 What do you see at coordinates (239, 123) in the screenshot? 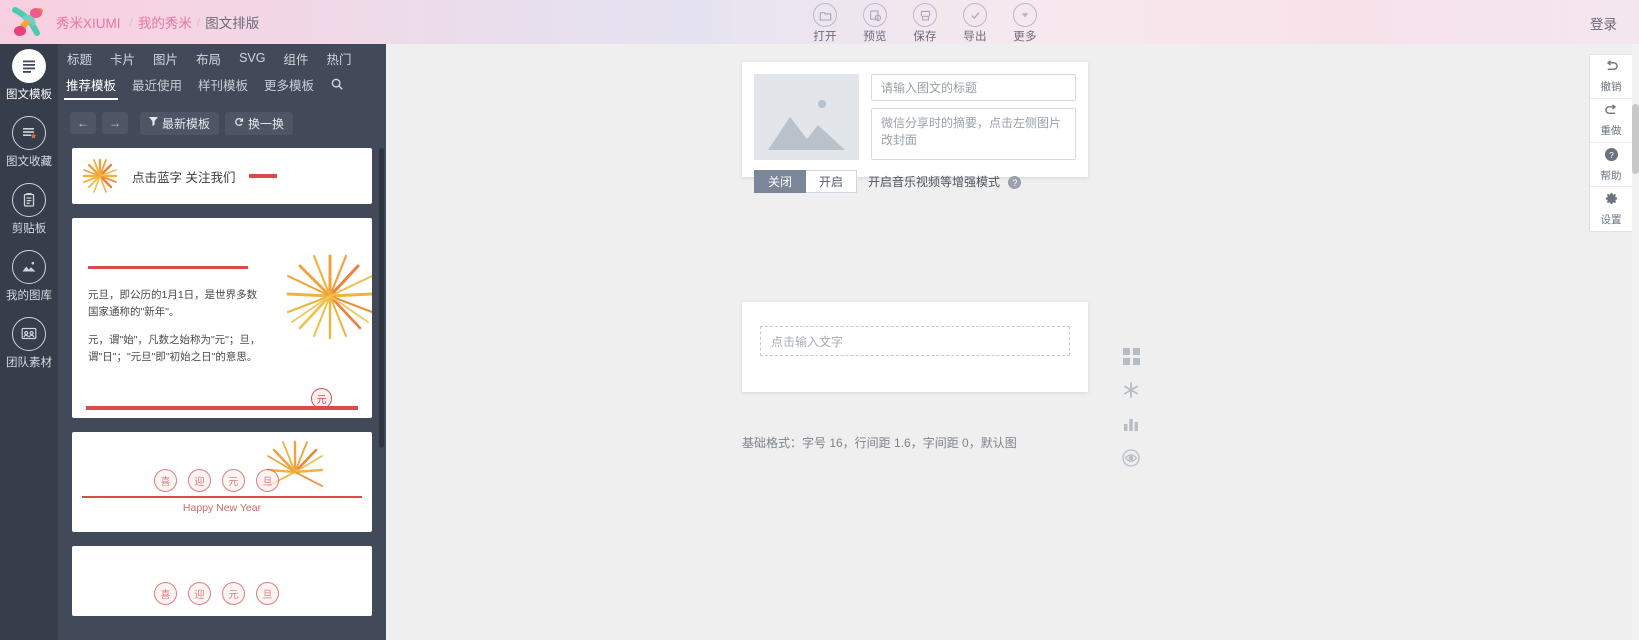
I see `refresh-icon` at bounding box center [239, 123].